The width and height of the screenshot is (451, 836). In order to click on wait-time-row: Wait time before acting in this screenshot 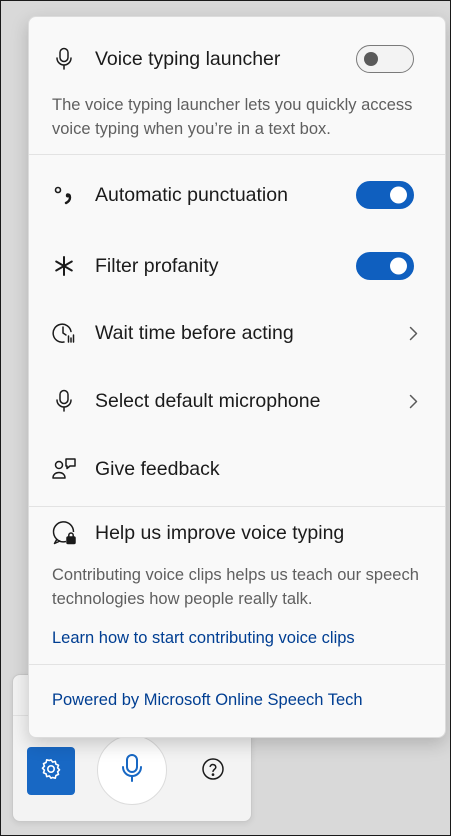, I will do `click(237, 333)`.